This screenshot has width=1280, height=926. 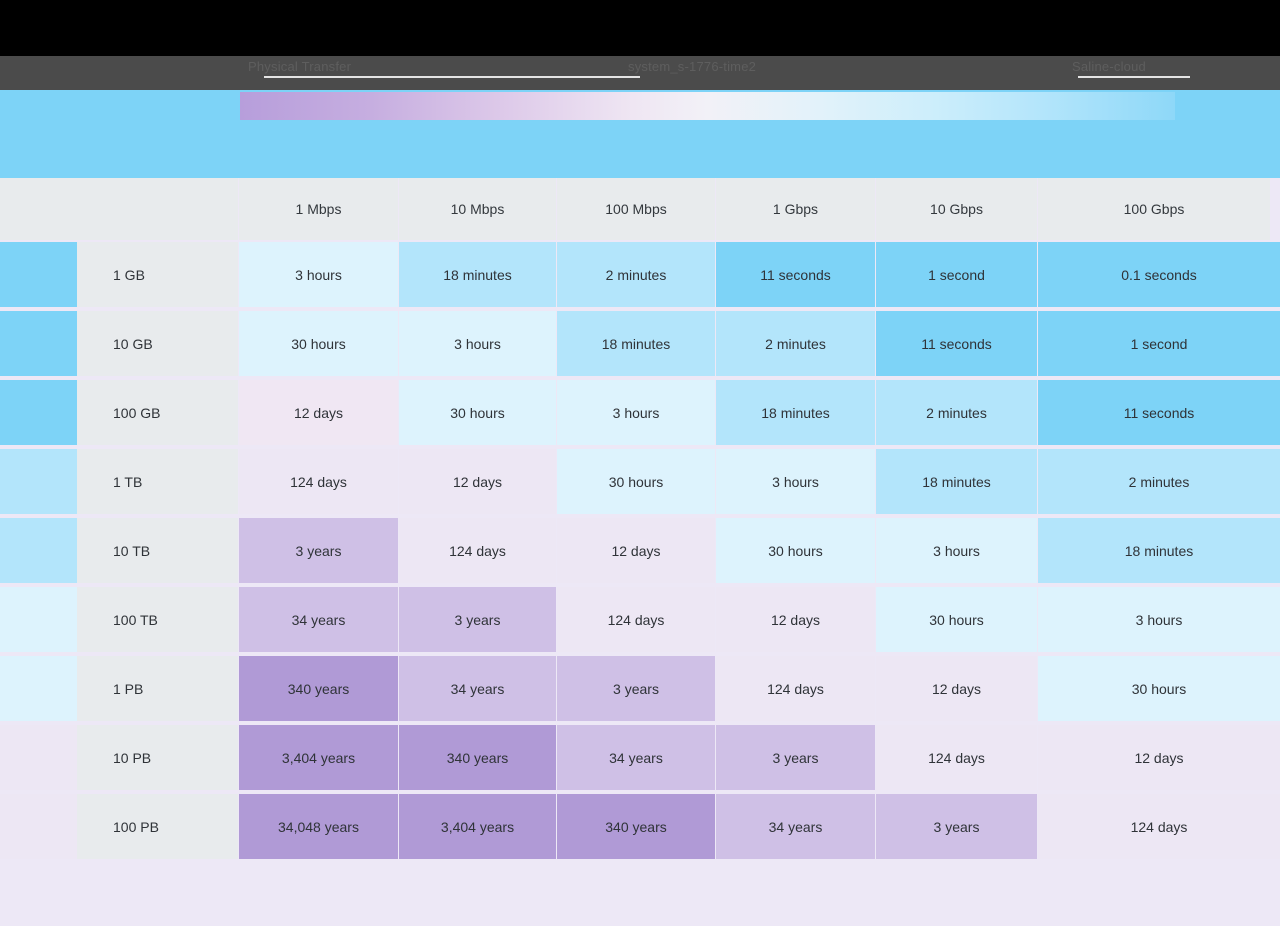 I want to click on speed-gradient-bar, so click(x=707, y=106).